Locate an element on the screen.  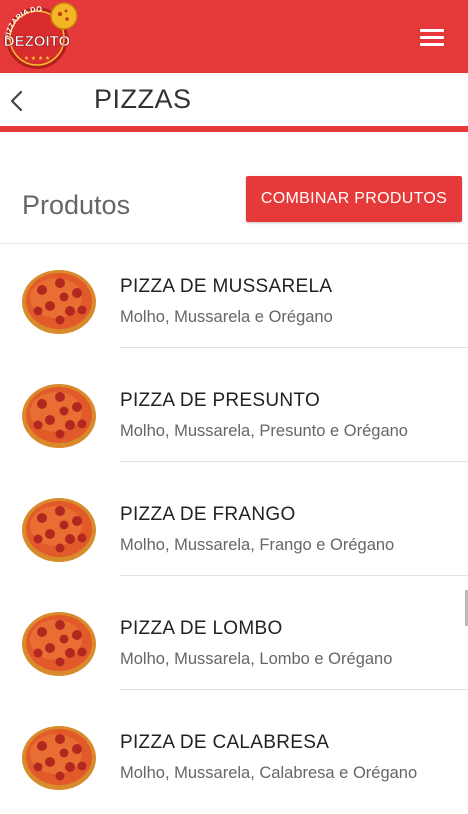
product-description: Molho, Mussarela, Presunto e Orégano is located at coordinates (264, 431).